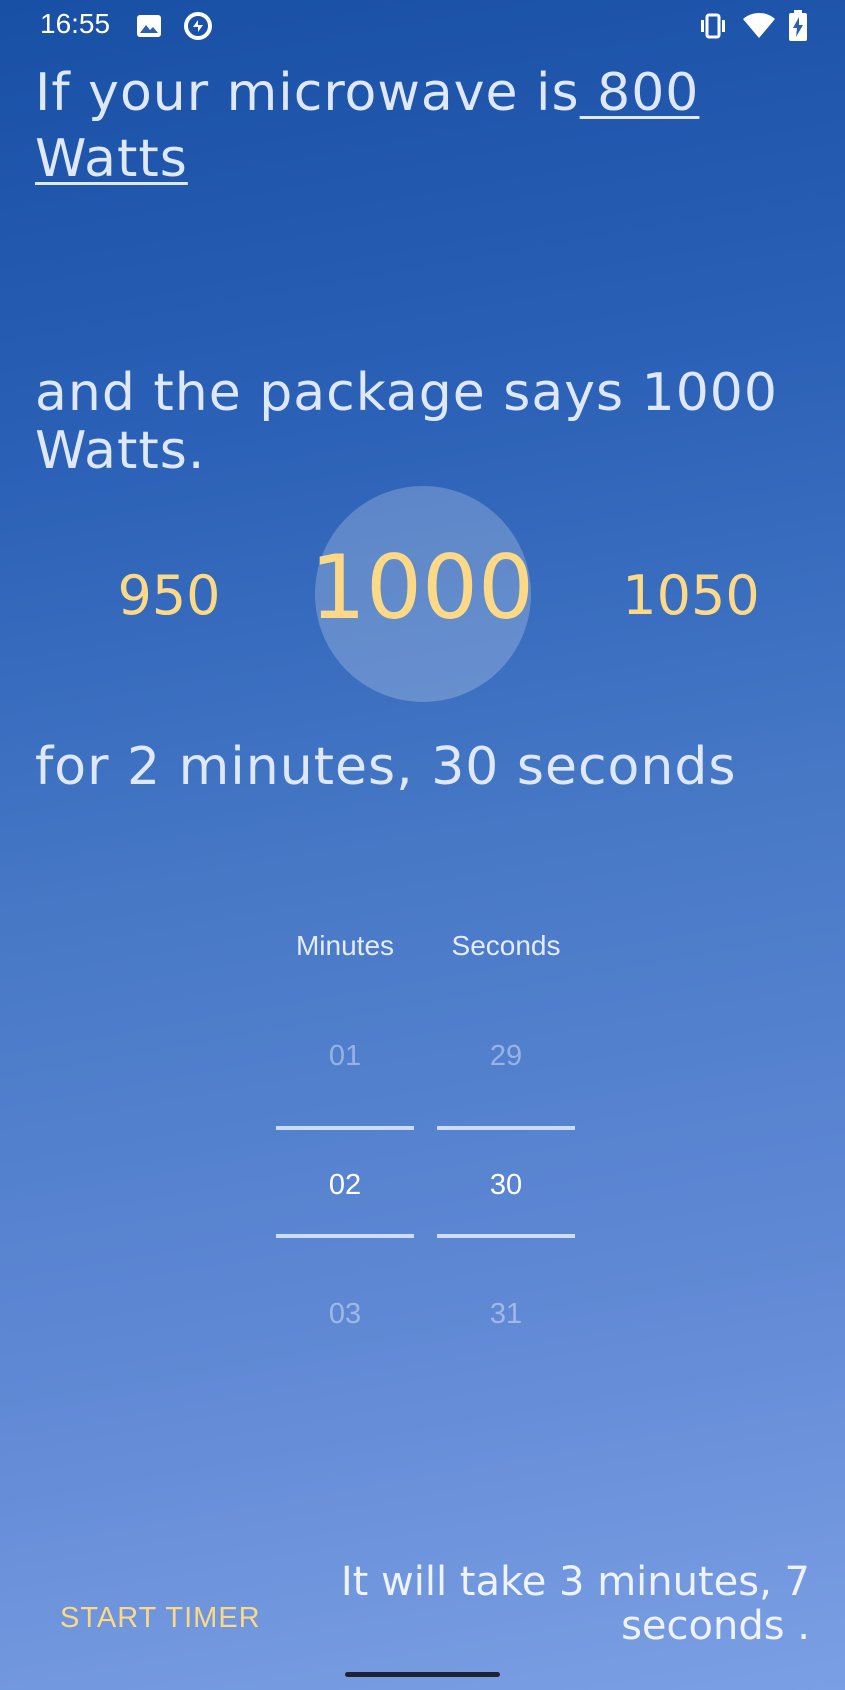 The image size is (845, 1690). I want to click on wattage-picker: 950 1000 1050, so click(422, 594).